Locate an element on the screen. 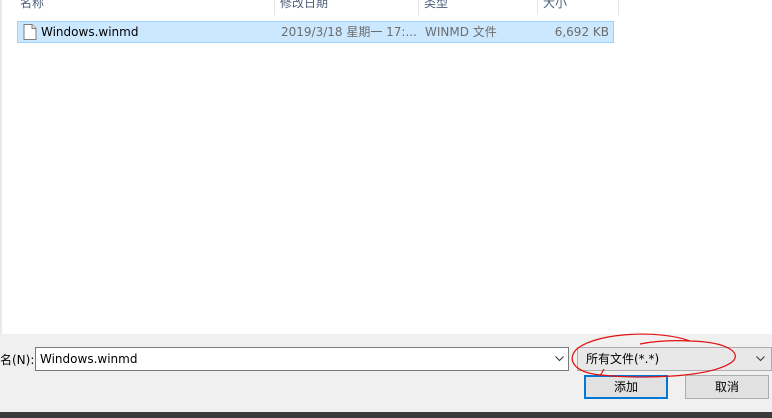 The height and width of the screenshot is (418, 772). column-header-name: 名称 is located at coordinates (32, 7).